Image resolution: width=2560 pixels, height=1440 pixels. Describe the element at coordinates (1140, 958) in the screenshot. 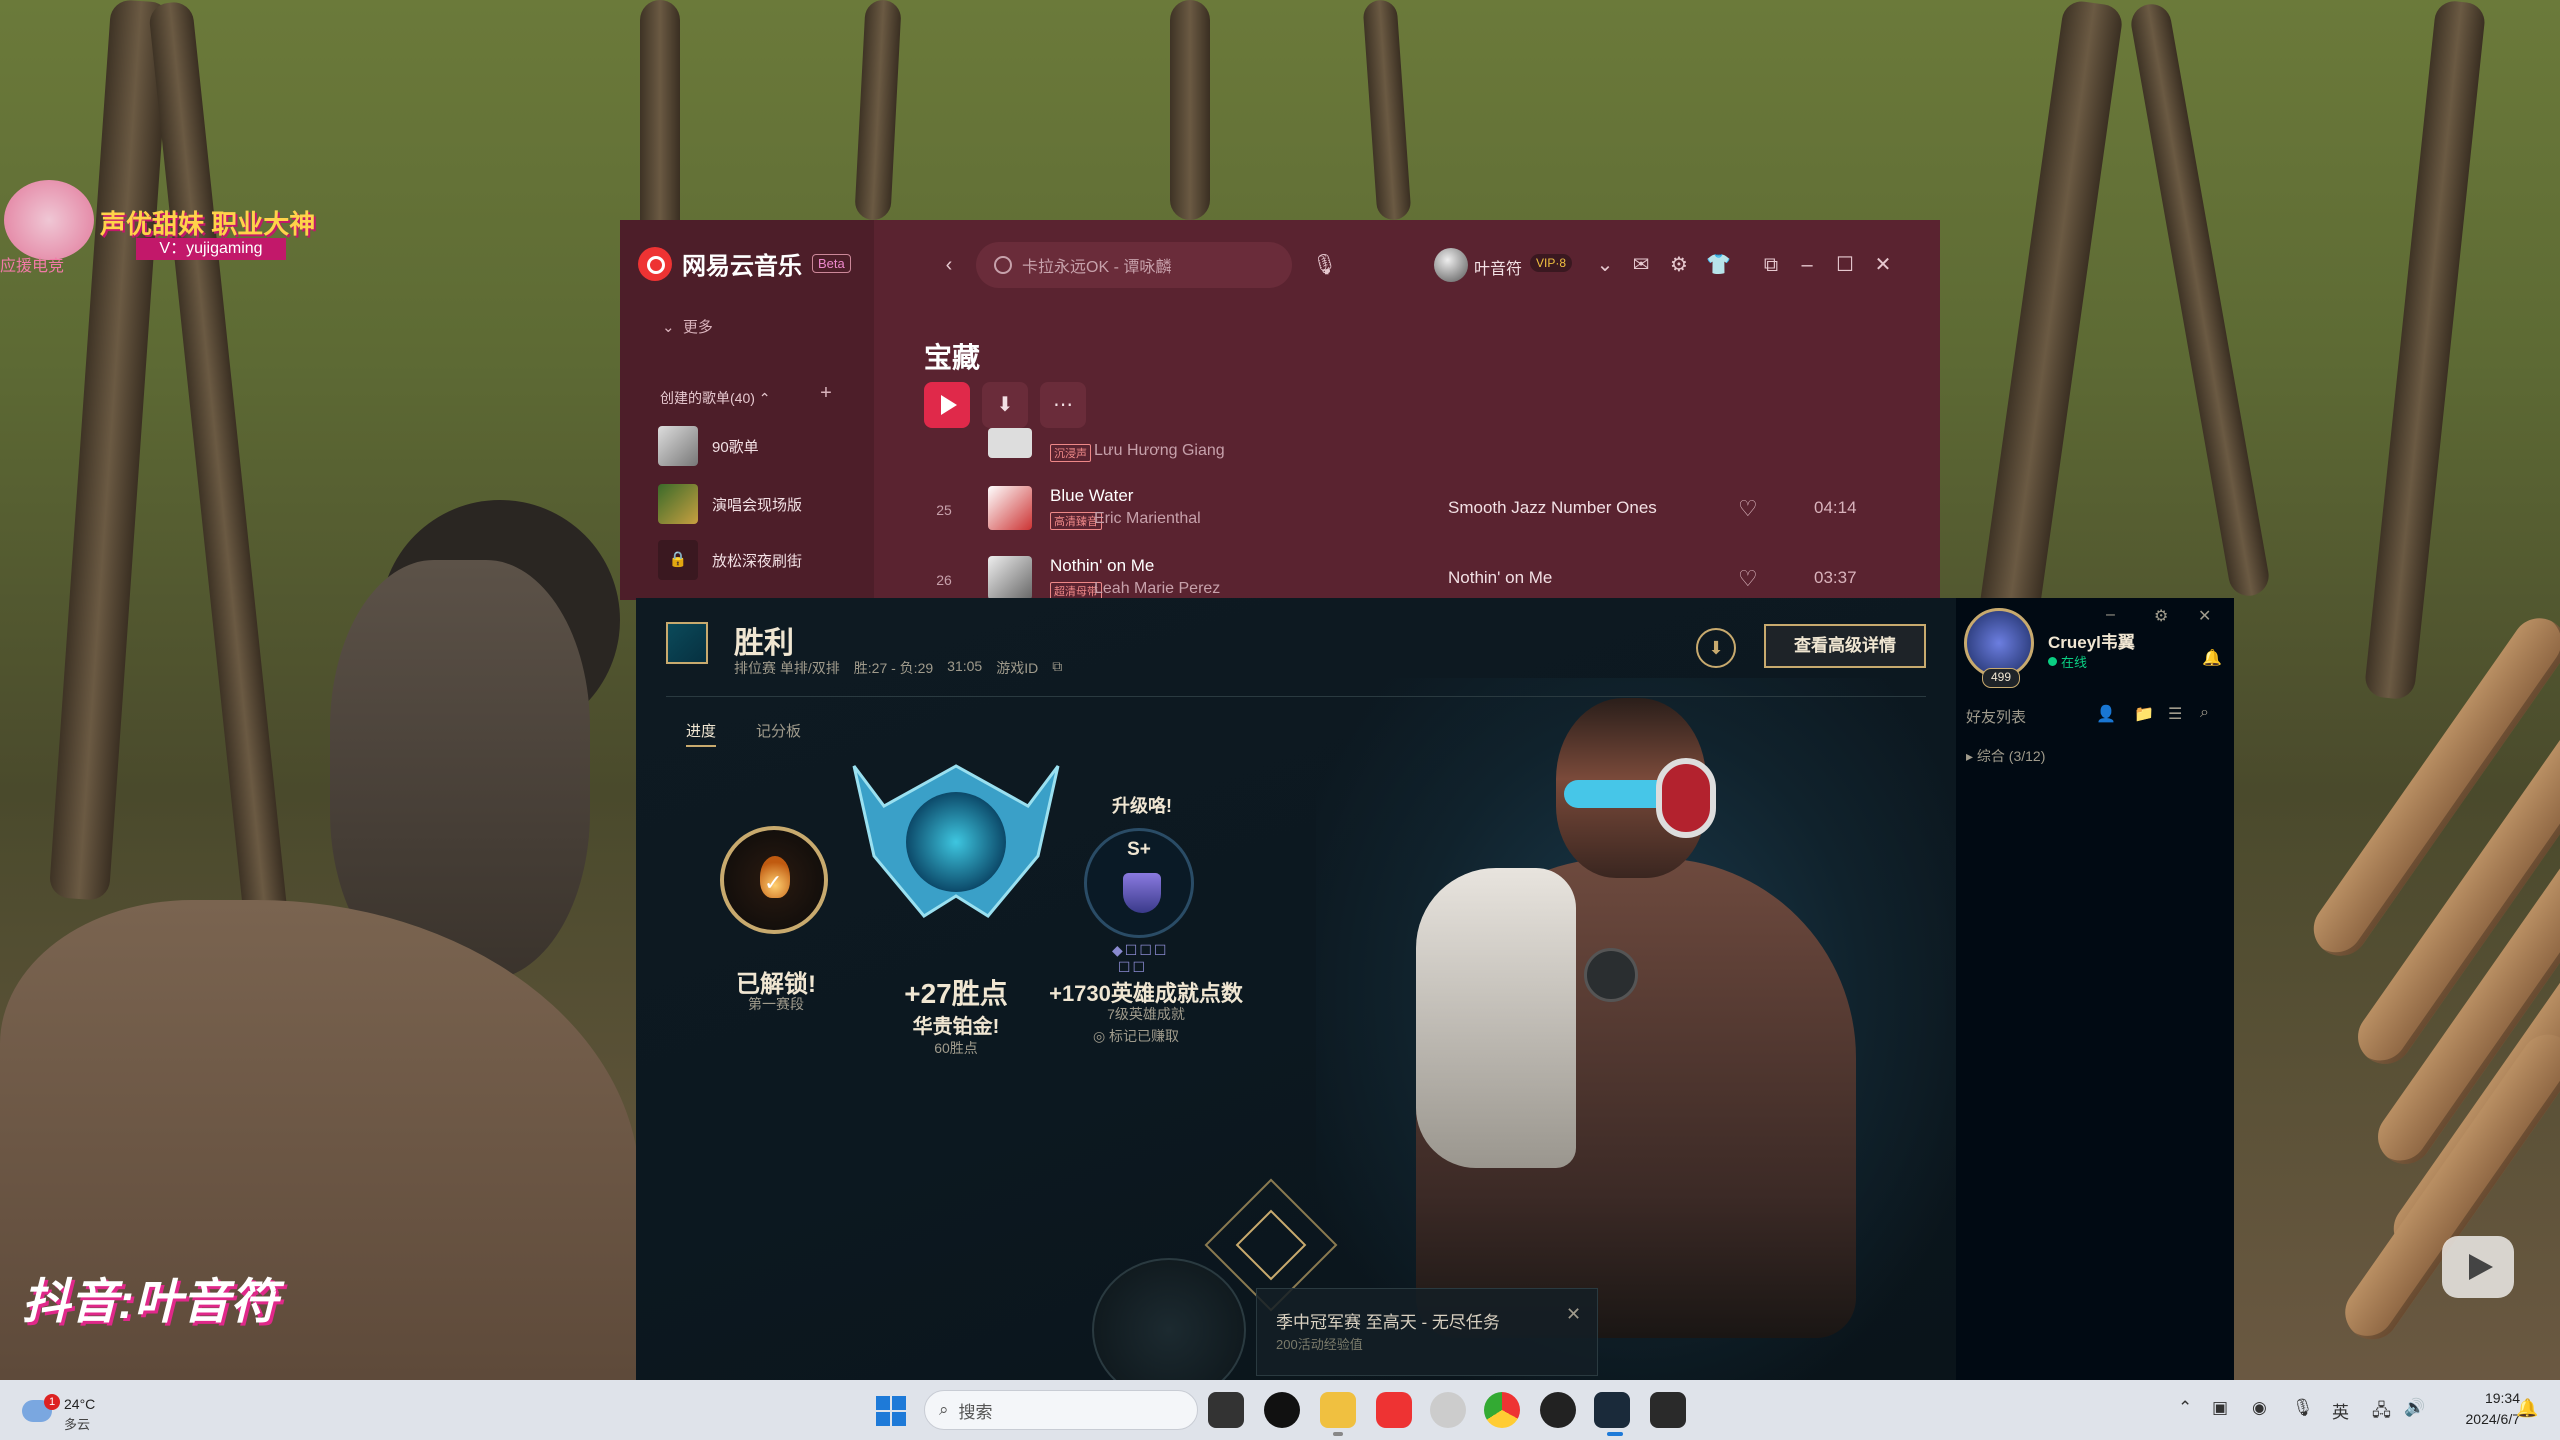

I see `mastery-tokens: ◆☐☐☐ ☐☐` at that location.